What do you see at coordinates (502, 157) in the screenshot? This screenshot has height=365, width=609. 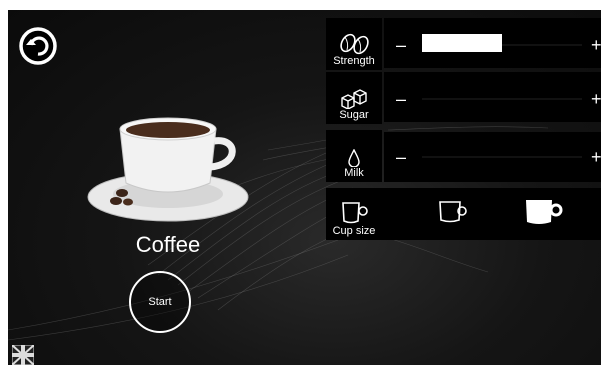 I see `milk-slider-track` at bounding box center [502, 157].